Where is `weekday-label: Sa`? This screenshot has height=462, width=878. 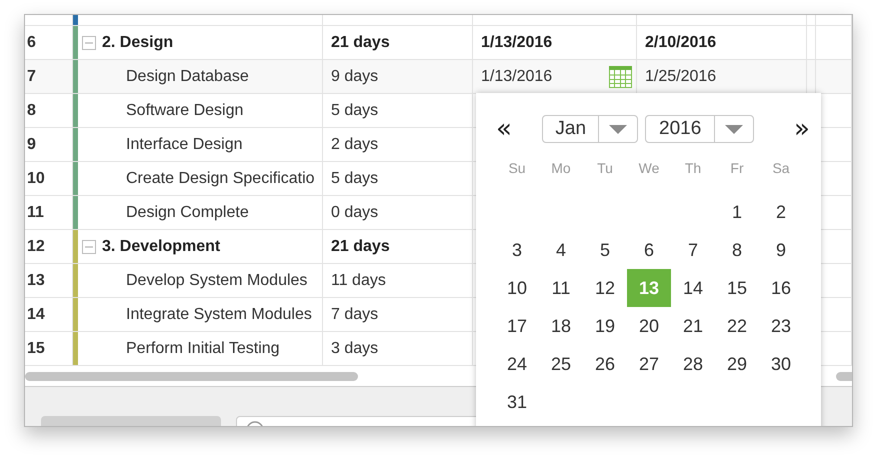
weekday-label: Sa is located at coordinates (781, 168).